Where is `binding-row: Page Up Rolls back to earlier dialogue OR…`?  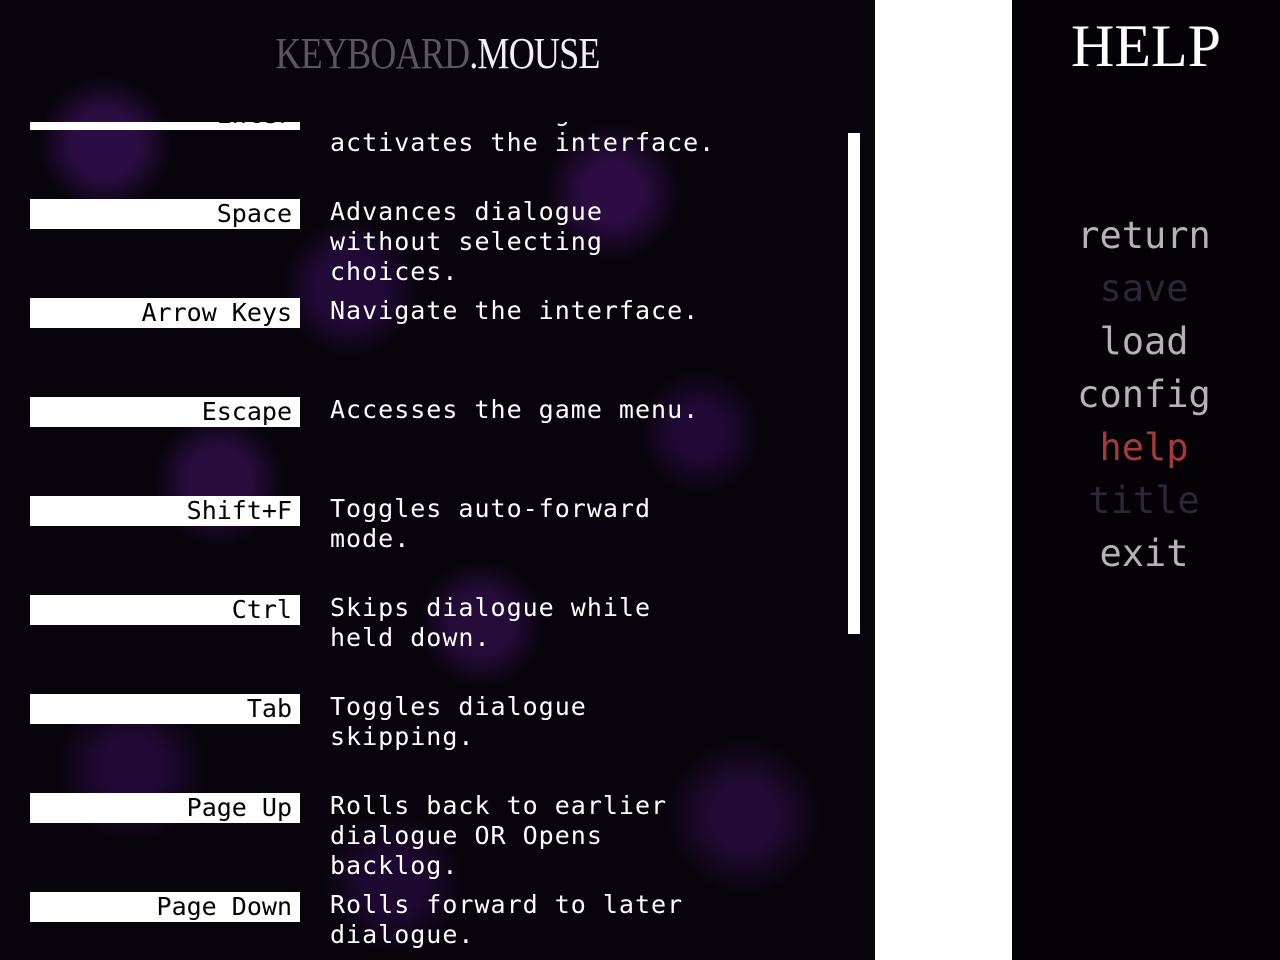 binding-row: Page Up Rolls back to earlier dialogue OR… is located at coordinates (420, 837).